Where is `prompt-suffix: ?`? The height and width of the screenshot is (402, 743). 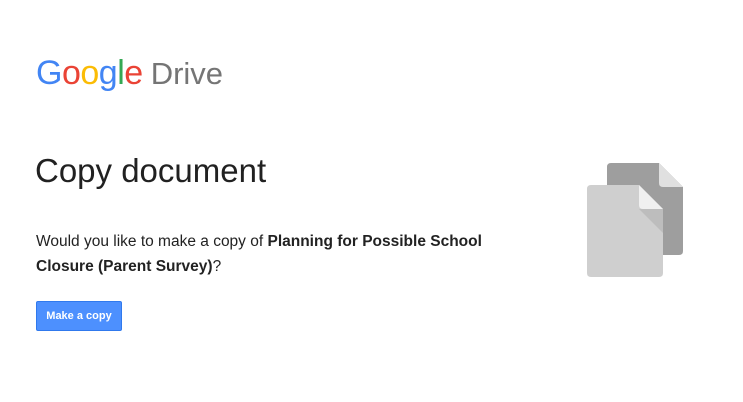
prompt-suffix: ? is located at coordinates (217, 266).